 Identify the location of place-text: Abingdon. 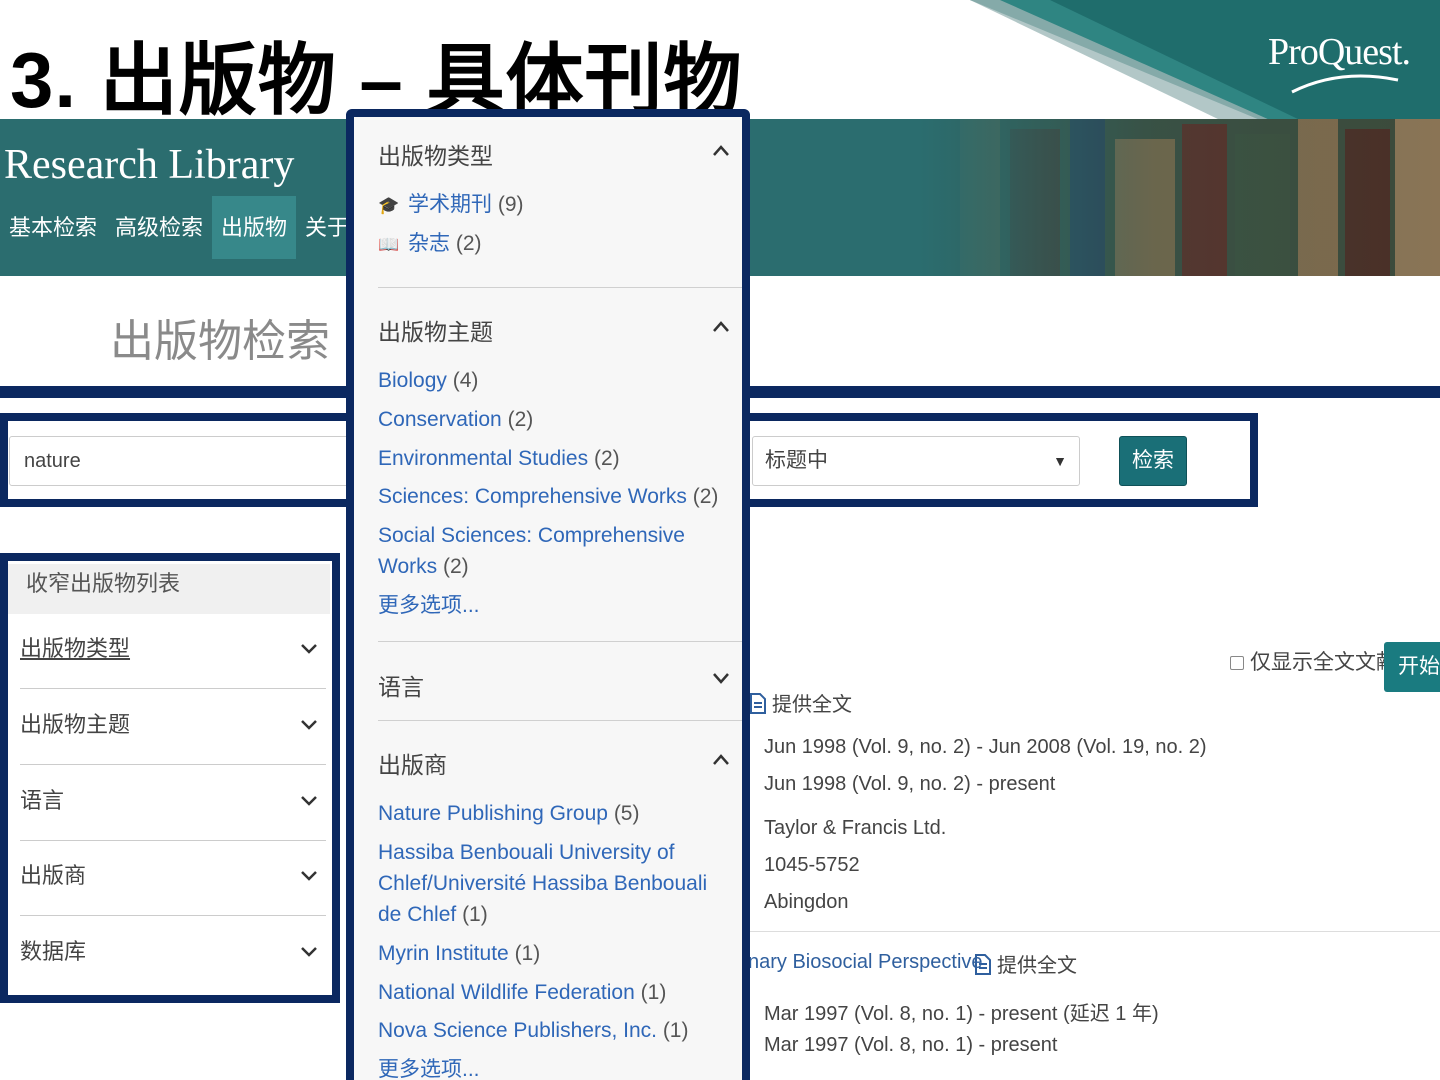
(806, 902).